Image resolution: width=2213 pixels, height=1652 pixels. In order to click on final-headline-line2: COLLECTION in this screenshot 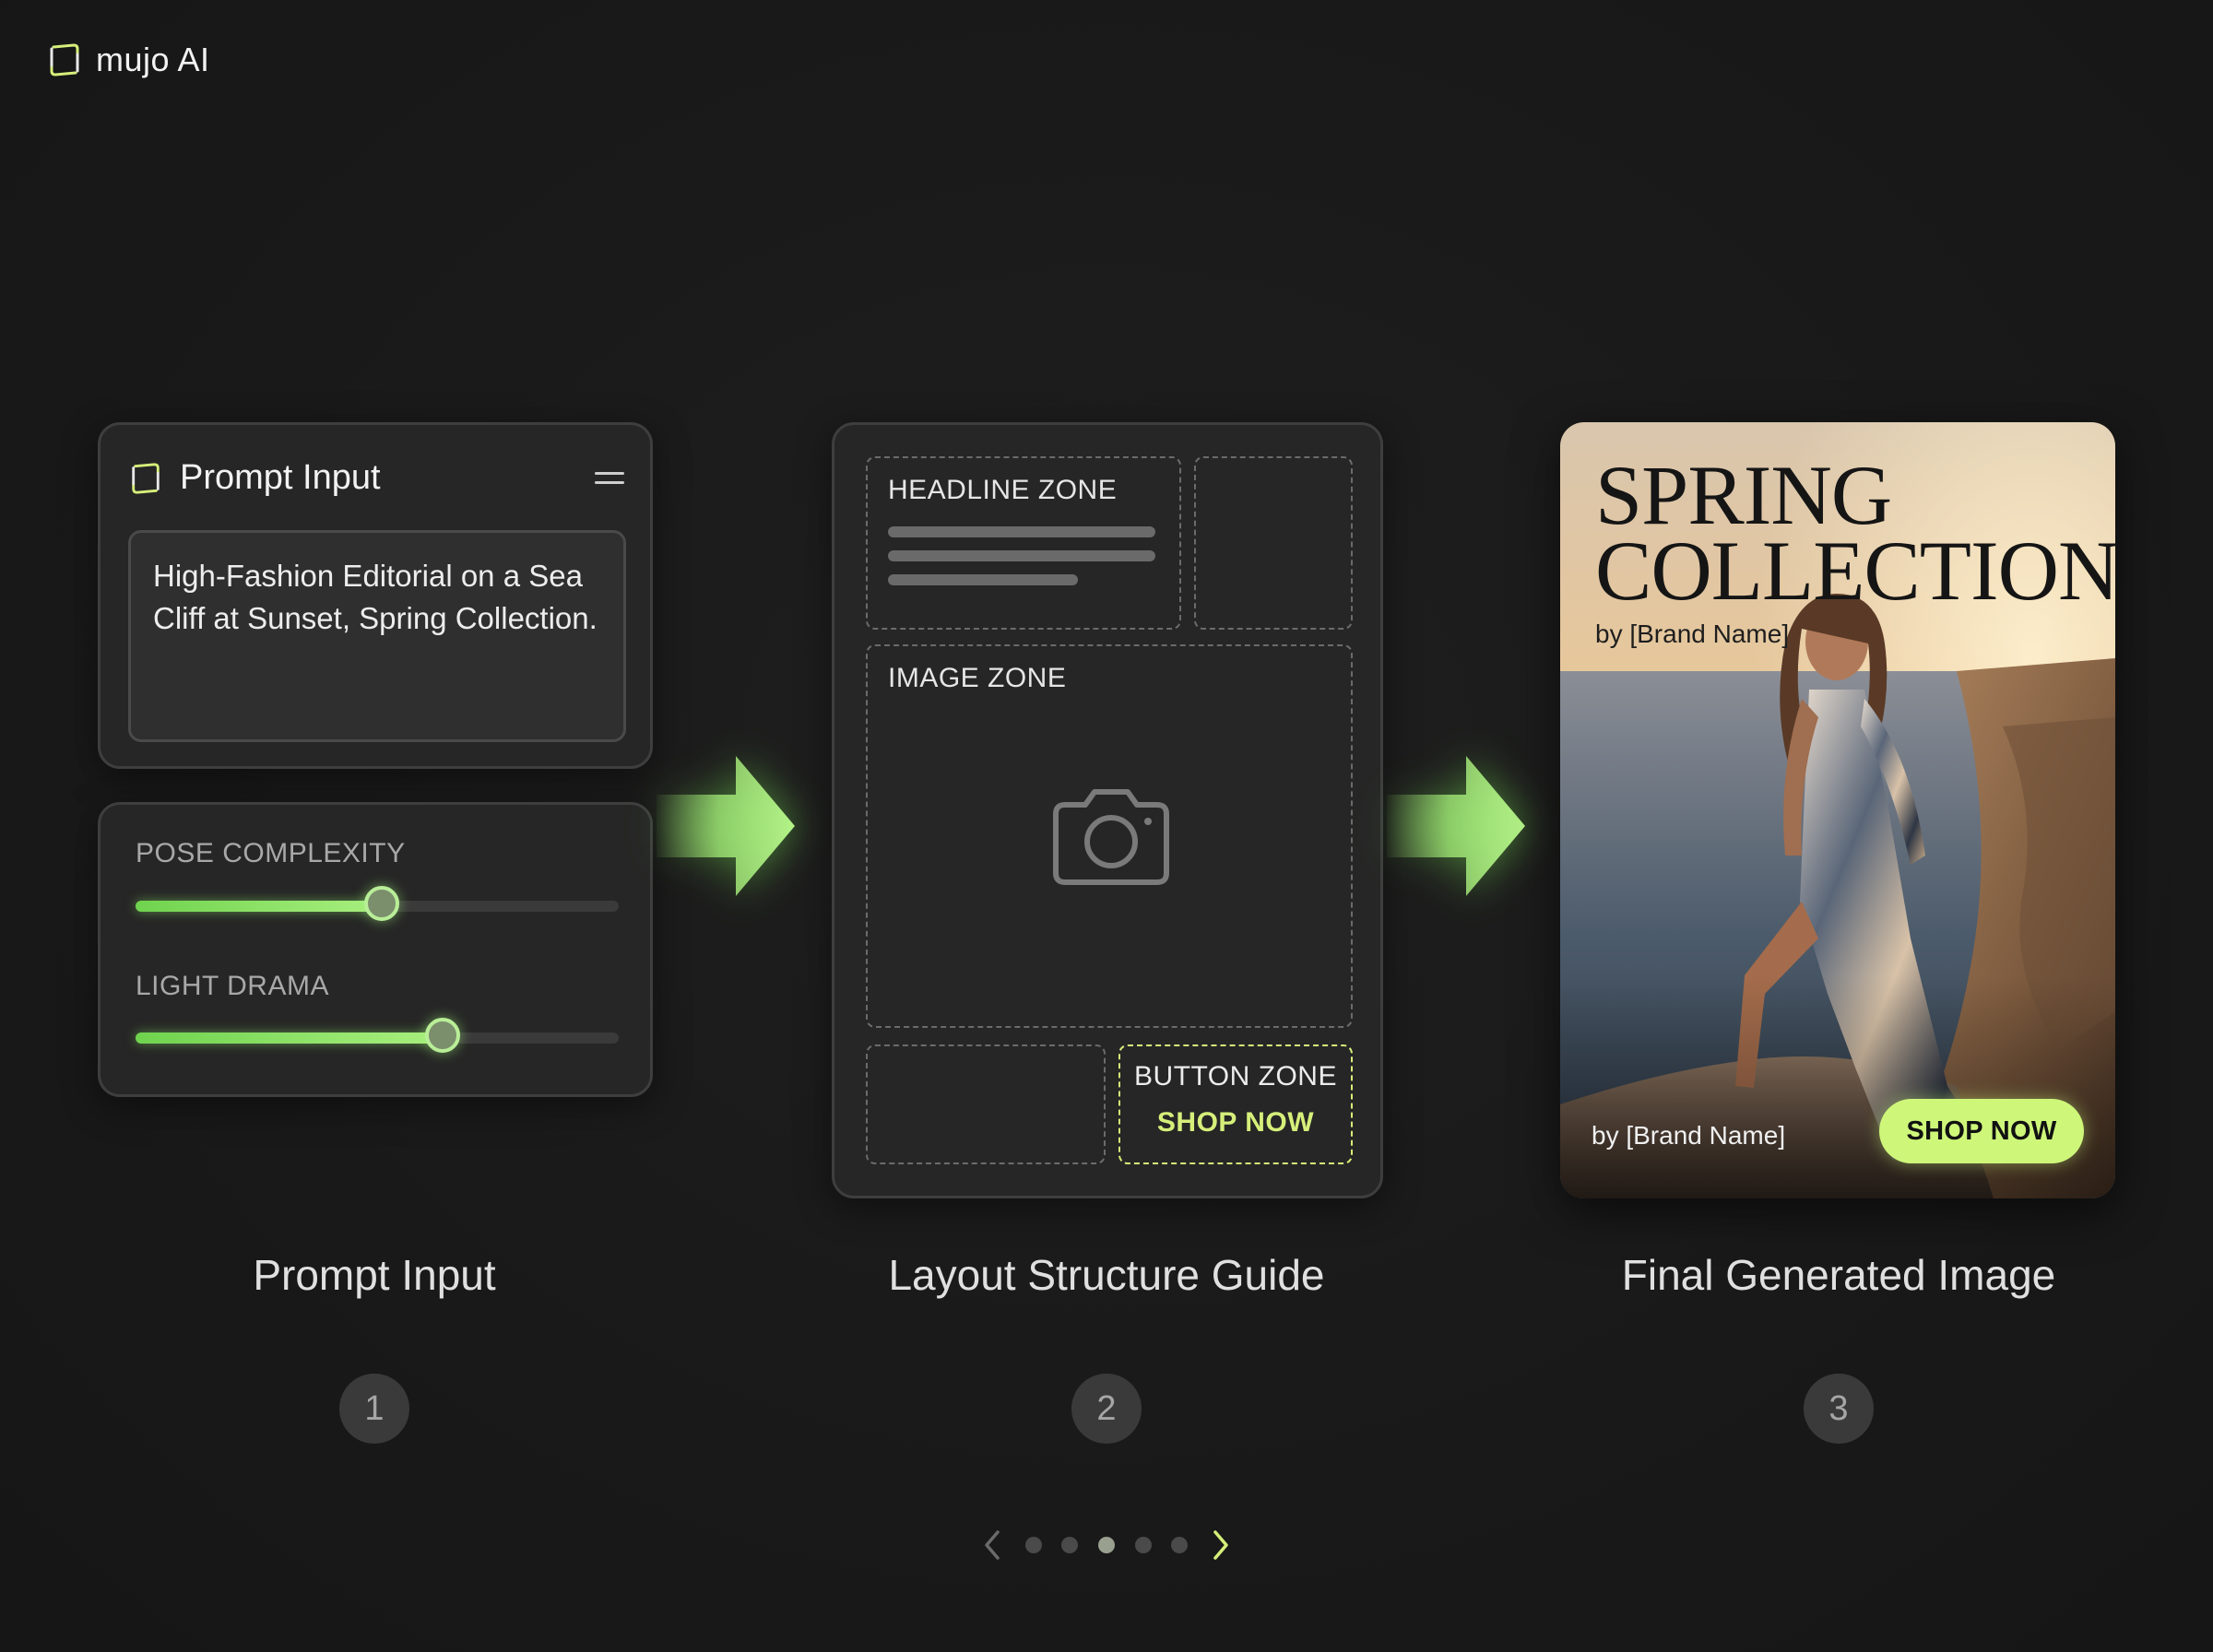, I will do `click(1855, 571)`.